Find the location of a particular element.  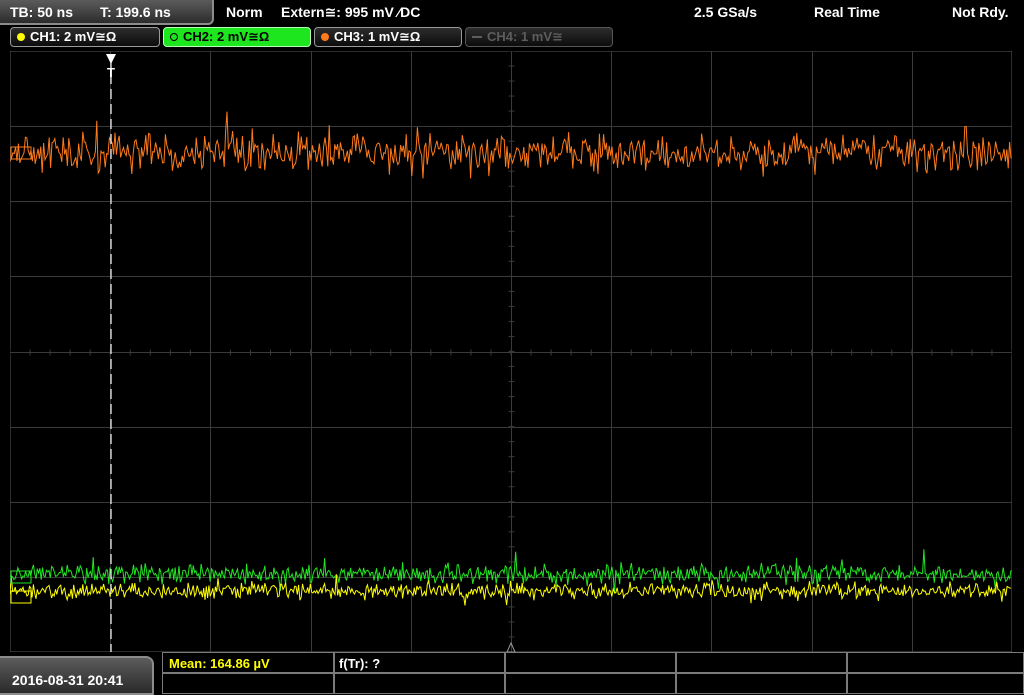

ch4-dash-icon is located at coordinates (477, 37).